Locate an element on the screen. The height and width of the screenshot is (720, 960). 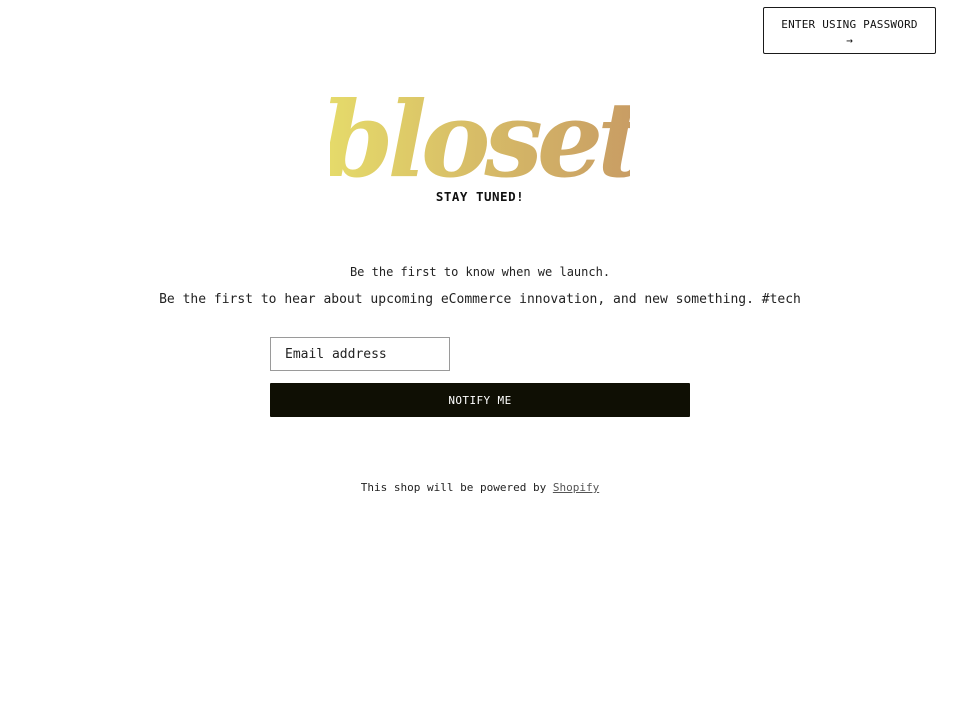
password-button-label: ENTER USING PASSWORD is located at coordinates (849, 24).